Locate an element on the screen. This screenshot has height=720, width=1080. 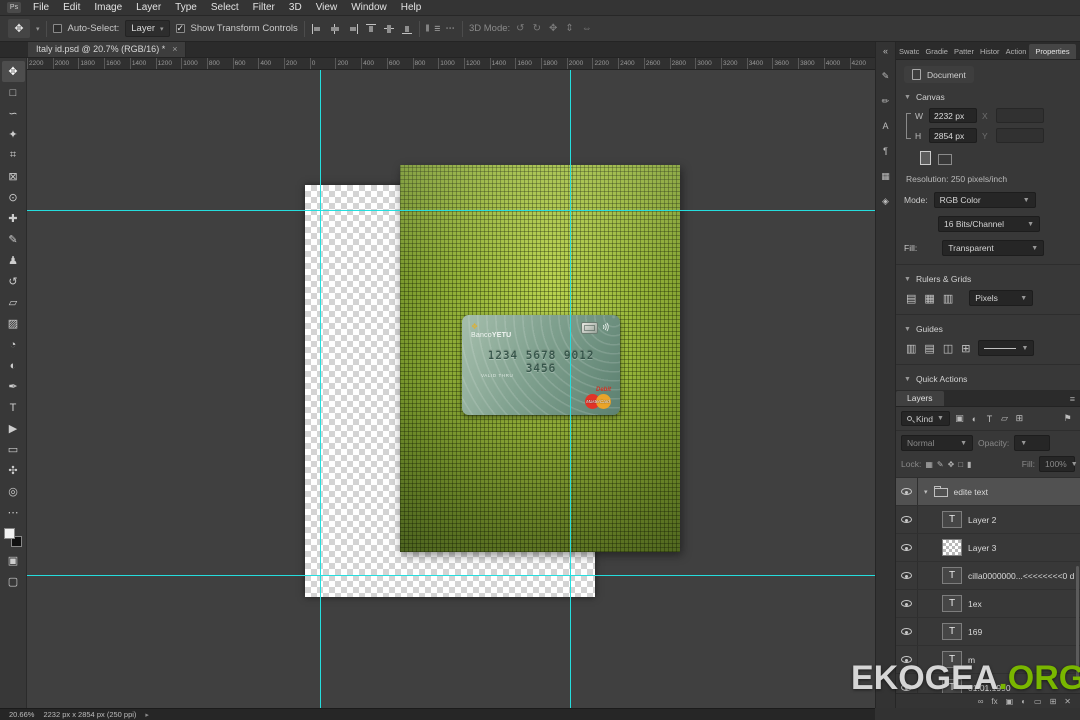
menu-image: Image is located at coordinates (108, 8).